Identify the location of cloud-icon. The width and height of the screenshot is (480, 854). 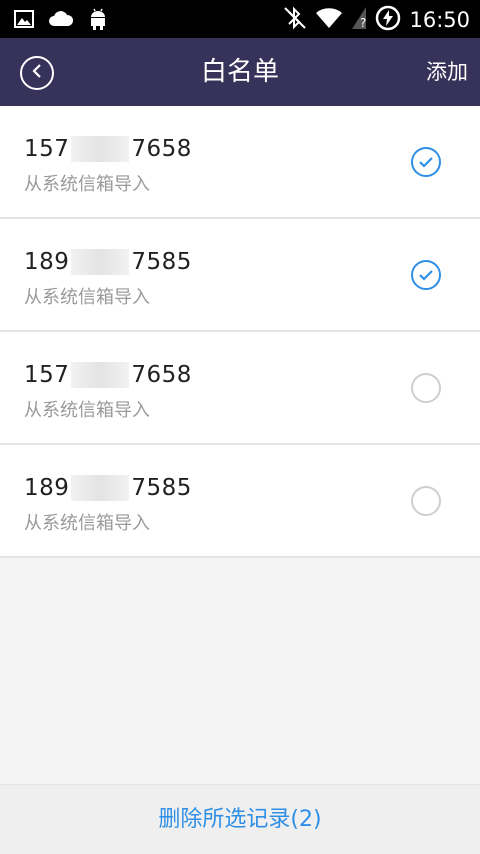
(61, 21).